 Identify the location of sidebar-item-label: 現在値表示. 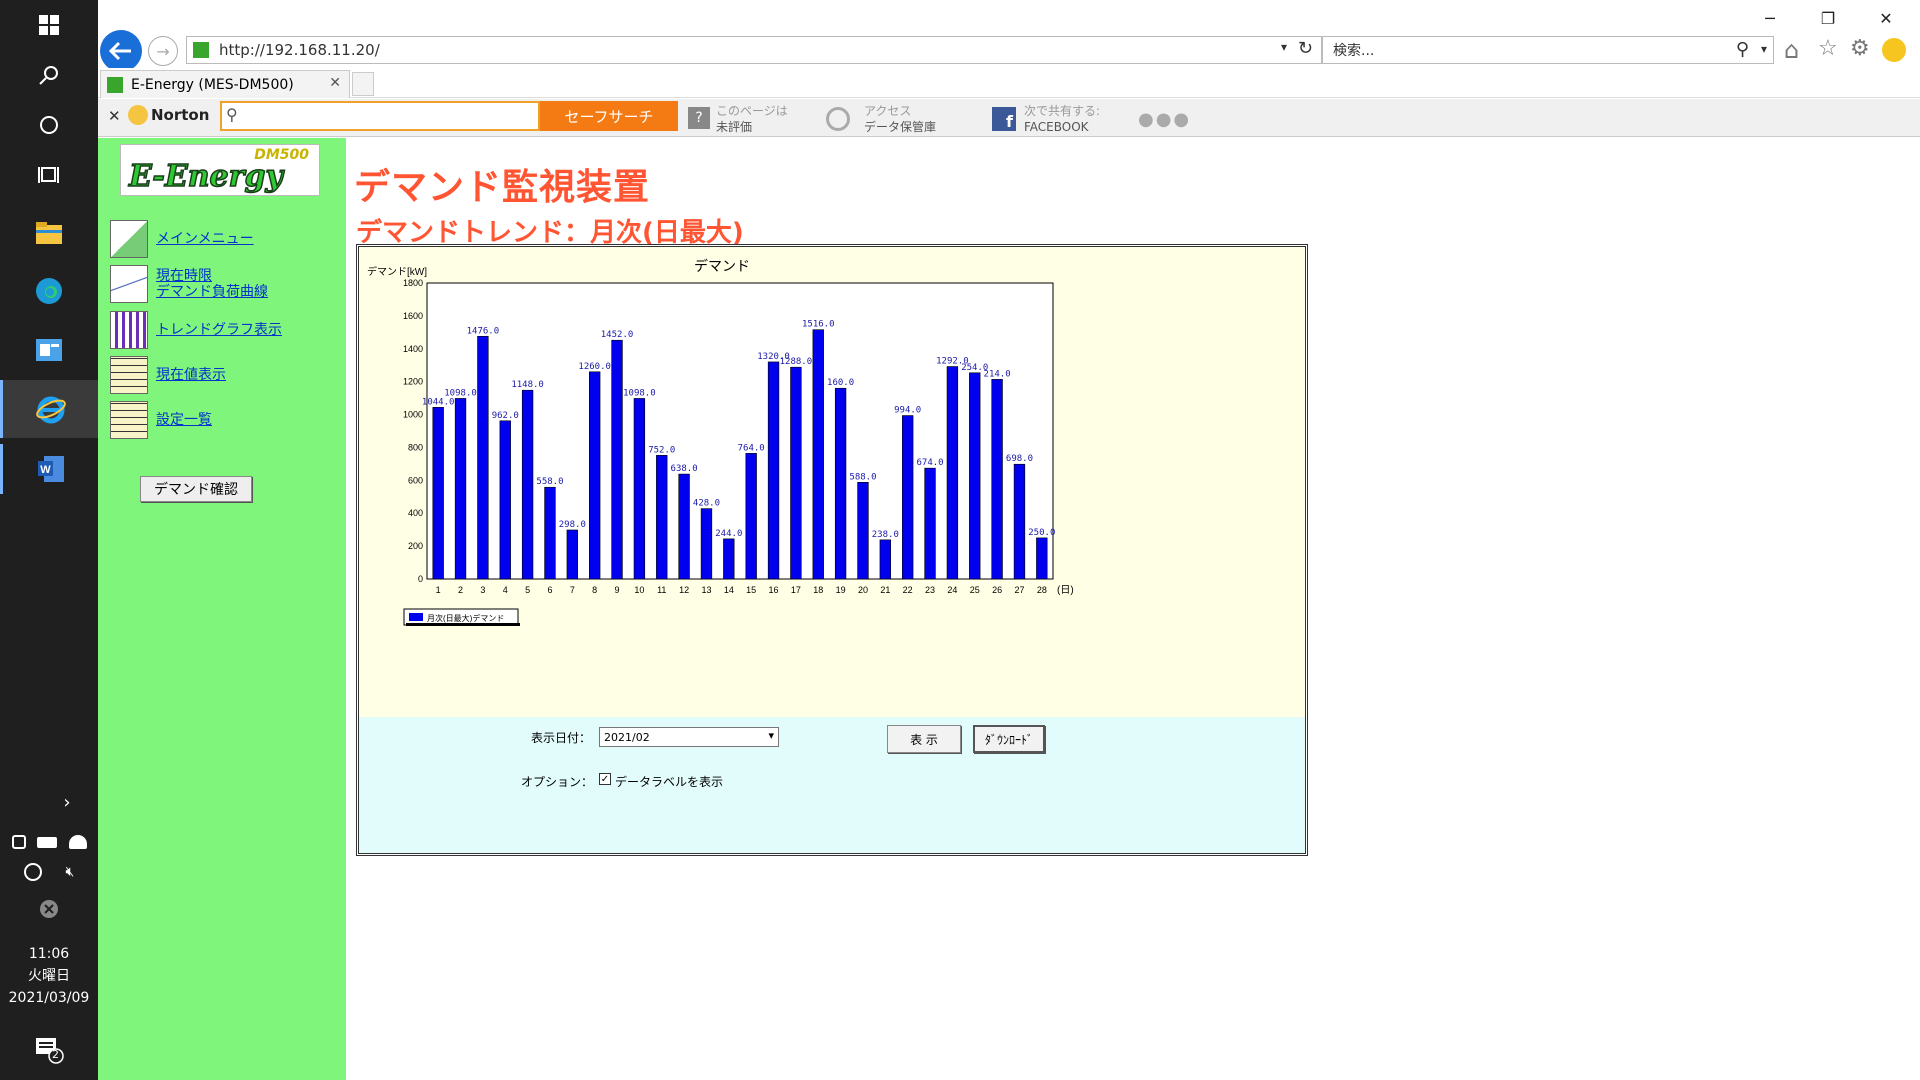
(191, 375).